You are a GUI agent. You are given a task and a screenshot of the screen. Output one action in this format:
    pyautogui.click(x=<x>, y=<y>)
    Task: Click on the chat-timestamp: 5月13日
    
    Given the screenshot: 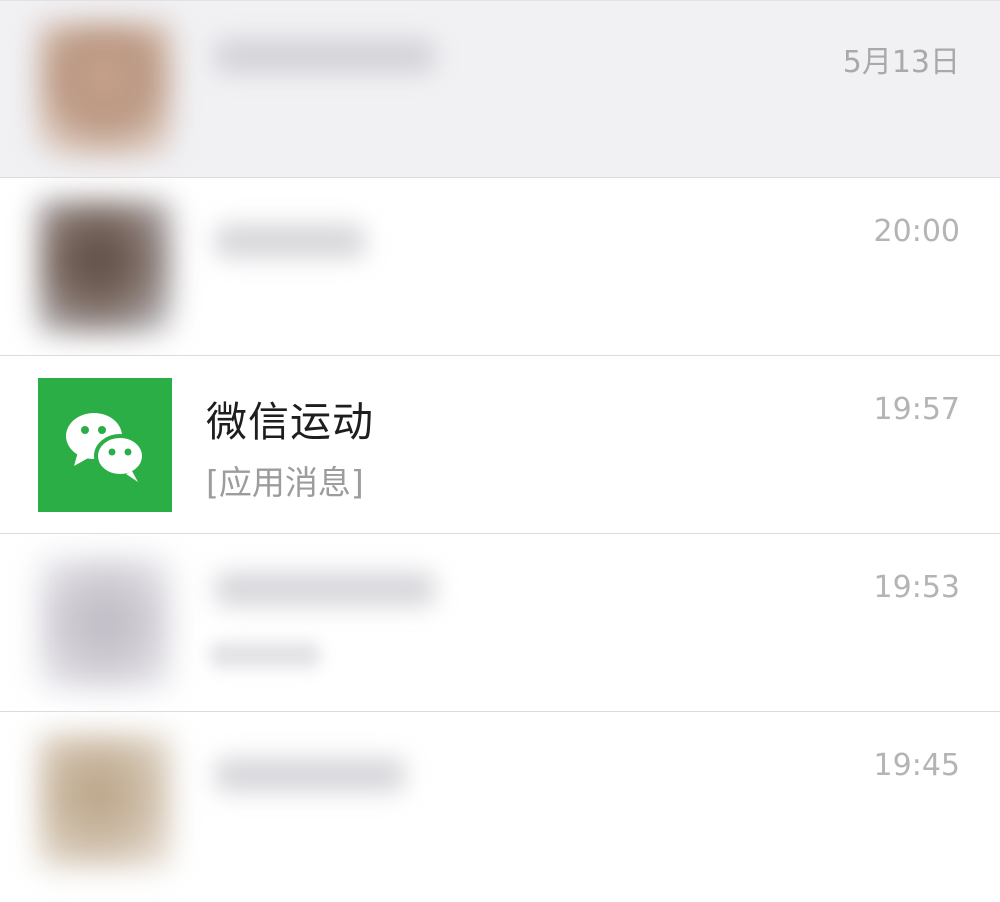 What is the action you would take?
    pyautogui.click(x=901, y=62)
    